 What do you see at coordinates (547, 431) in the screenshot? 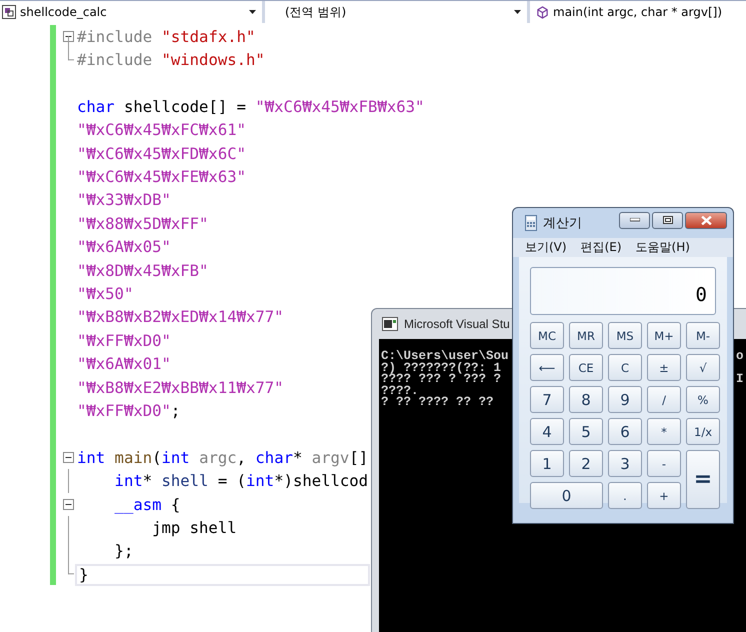
I see `calculator-key: 4` at bounding box center [547, 431].